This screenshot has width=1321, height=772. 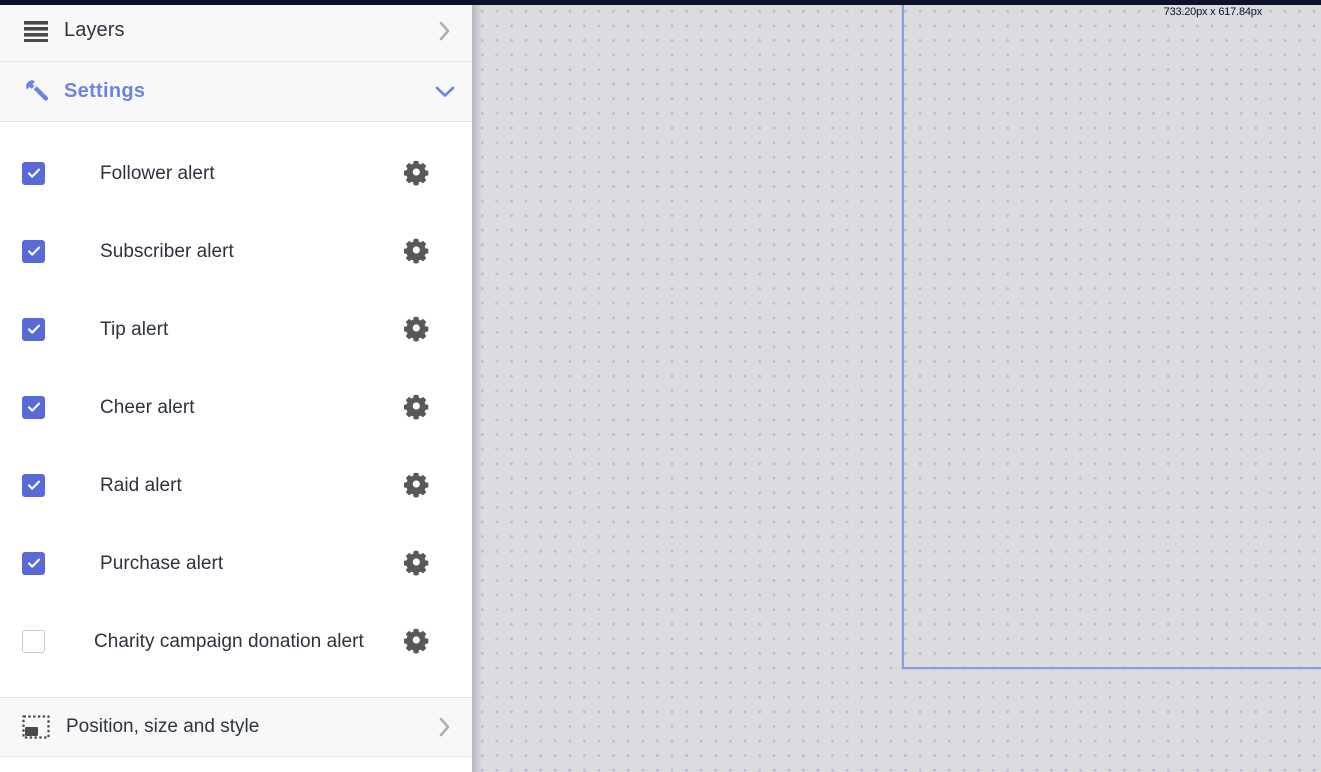 I want to click on chevron-down-icon, so click(x=445, y=92).